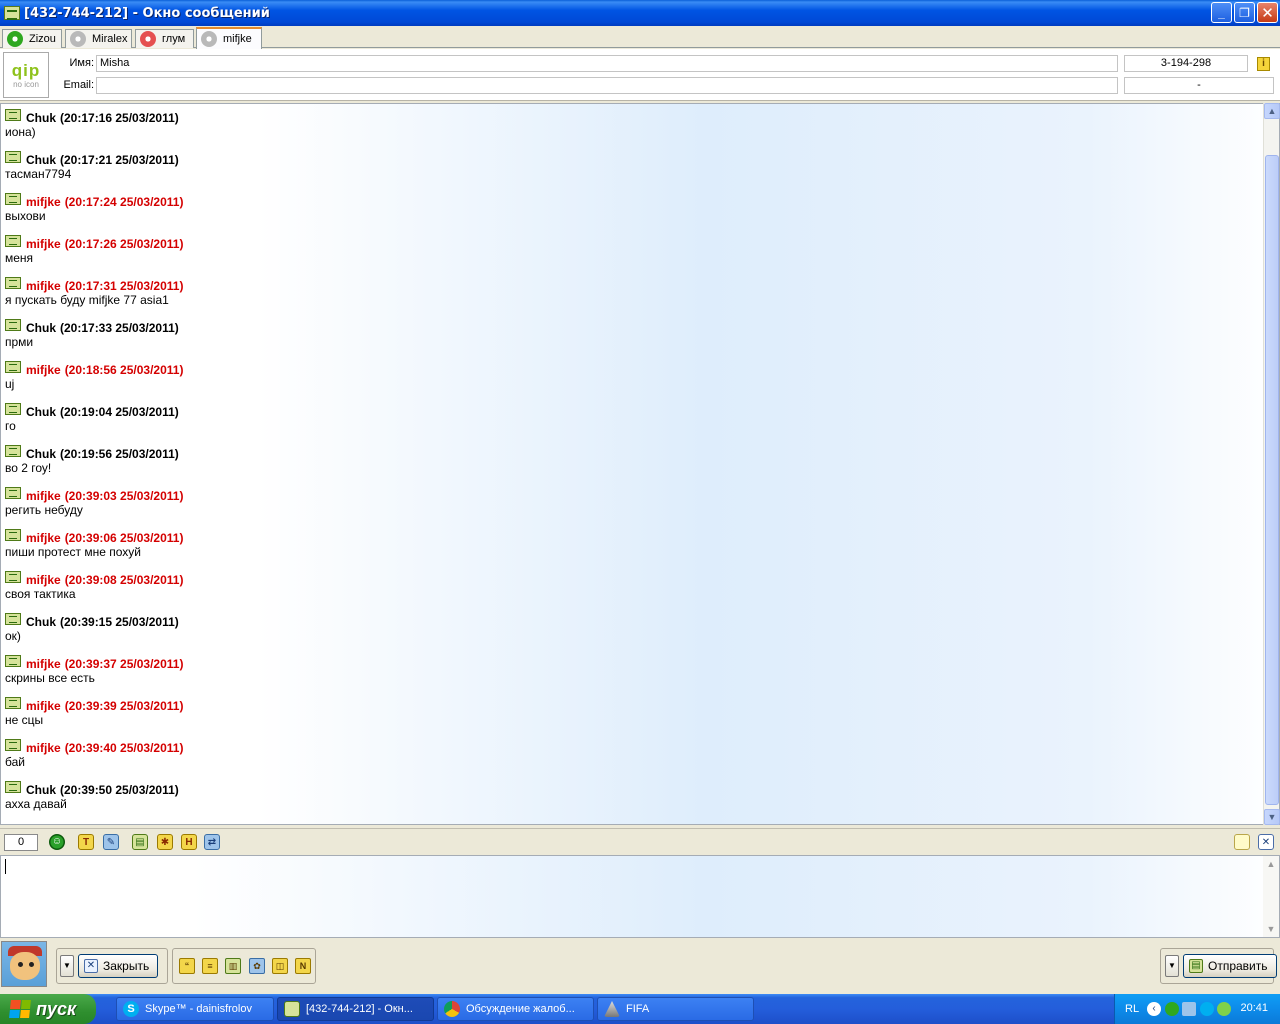 The width and height of the screenshot is (1280, 1024). Describe the element at coordinates (19, 258) in the screenshot. I see `message-text: меня` at that location.